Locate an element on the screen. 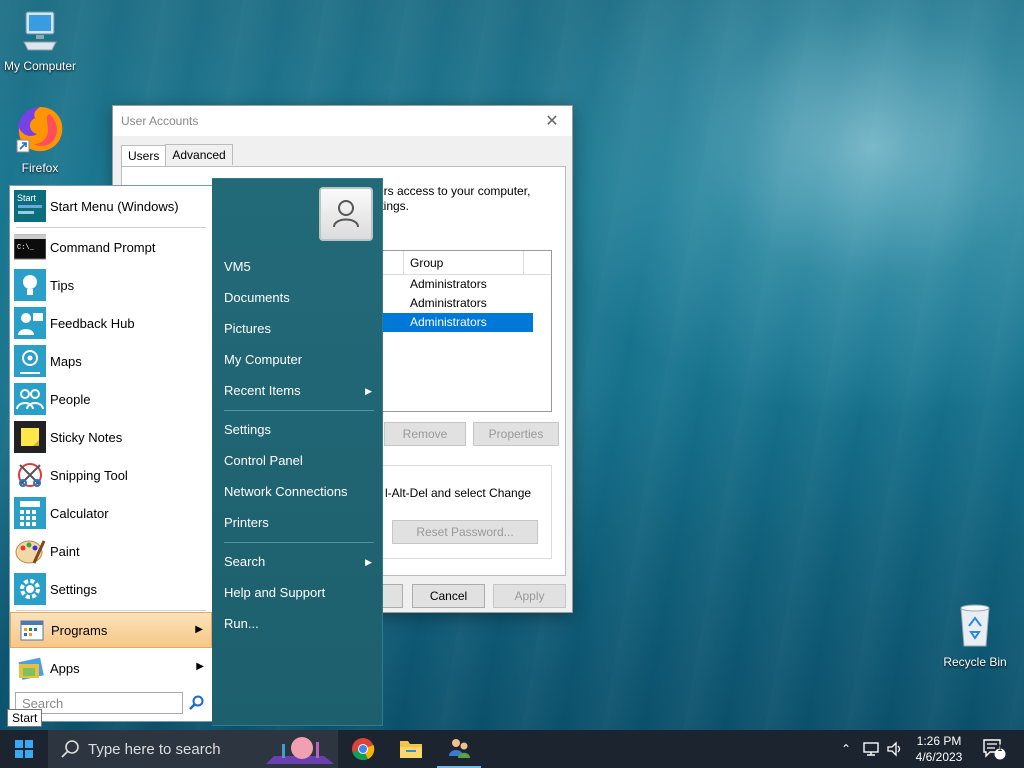 This screenshot has height=768, width=1024. start-item-start-menu: Start Start Menu (Windows) is located at coordinates (111, 206).